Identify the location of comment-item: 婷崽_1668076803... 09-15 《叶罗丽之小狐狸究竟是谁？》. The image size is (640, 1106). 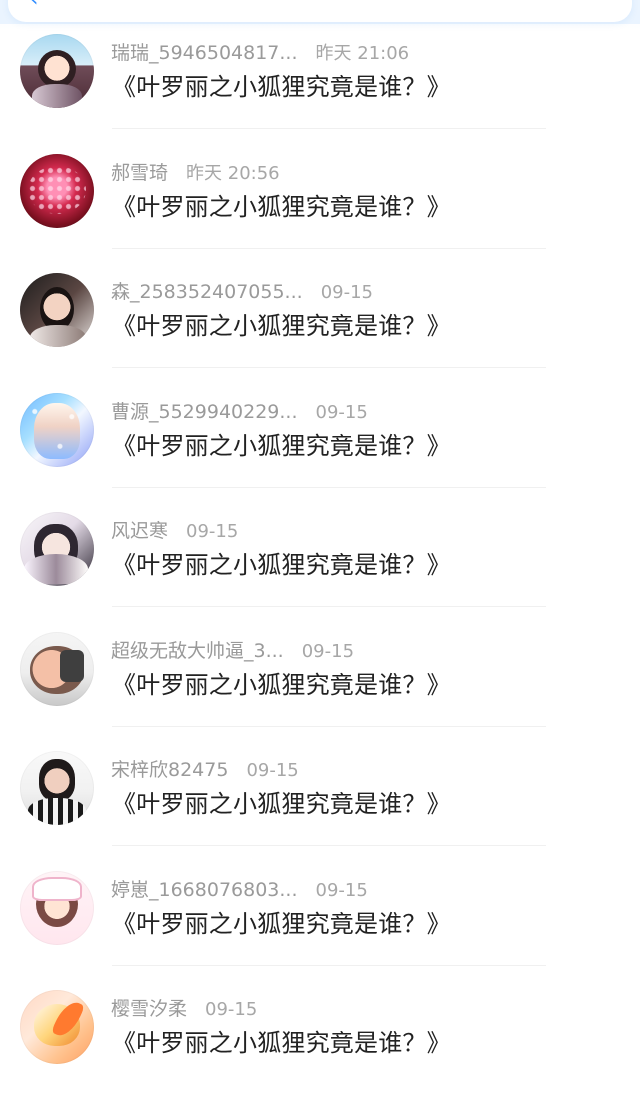
(320, 927).